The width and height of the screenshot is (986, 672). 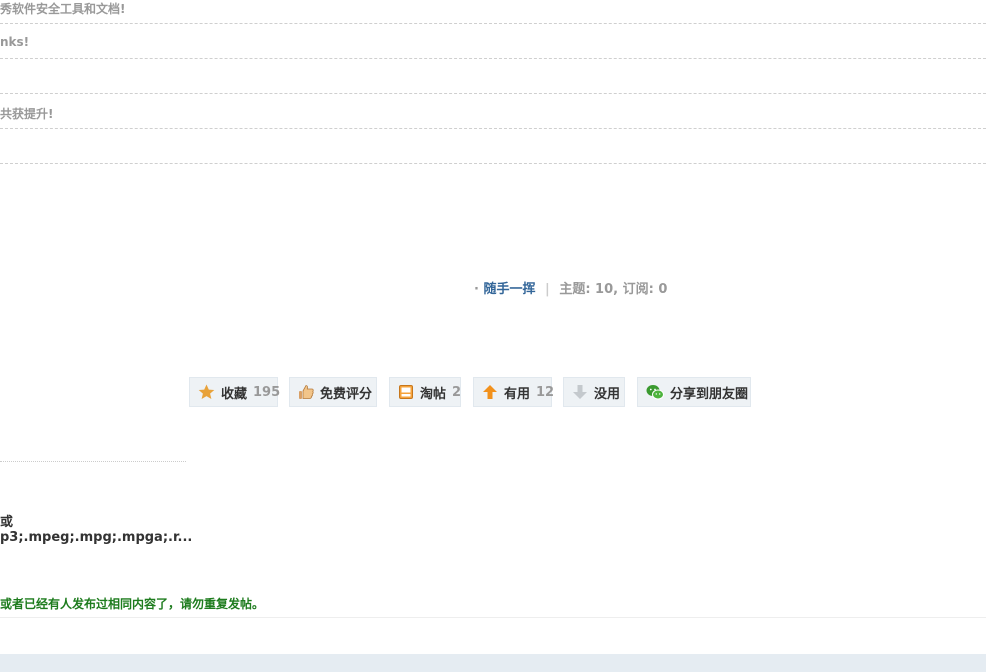 I want to click on collect-label: 淘帖, so click(x=433, y=394).